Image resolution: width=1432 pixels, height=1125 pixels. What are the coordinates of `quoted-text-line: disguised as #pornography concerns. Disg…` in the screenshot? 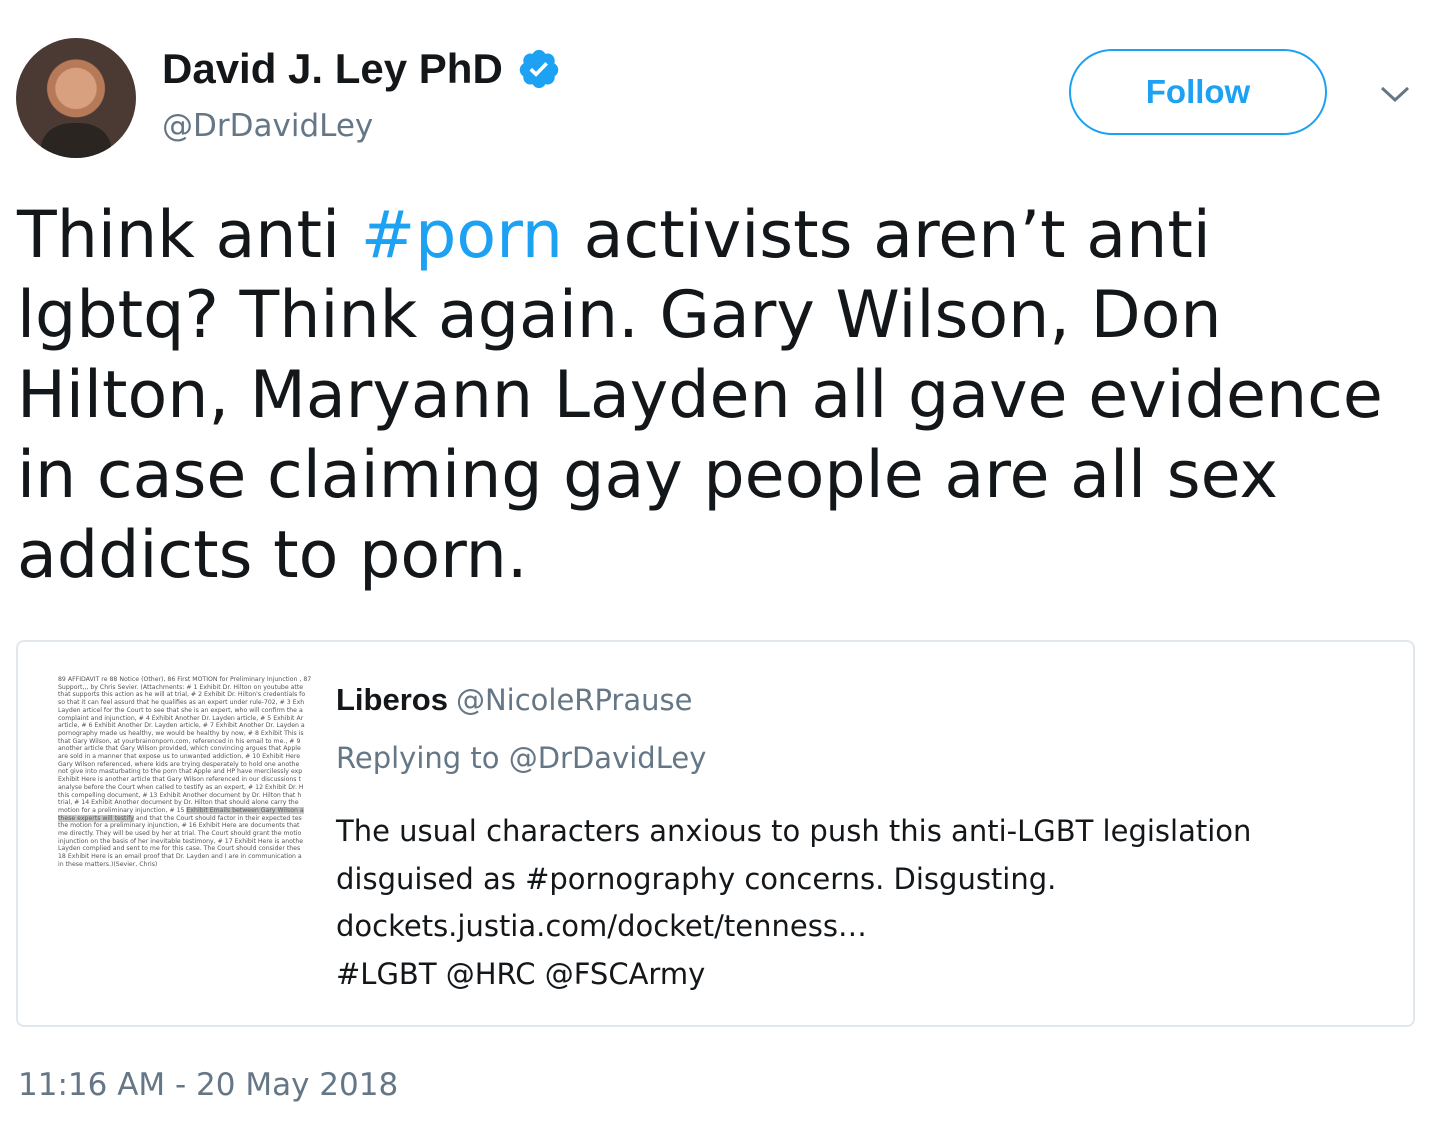 It's located at (696, 878).